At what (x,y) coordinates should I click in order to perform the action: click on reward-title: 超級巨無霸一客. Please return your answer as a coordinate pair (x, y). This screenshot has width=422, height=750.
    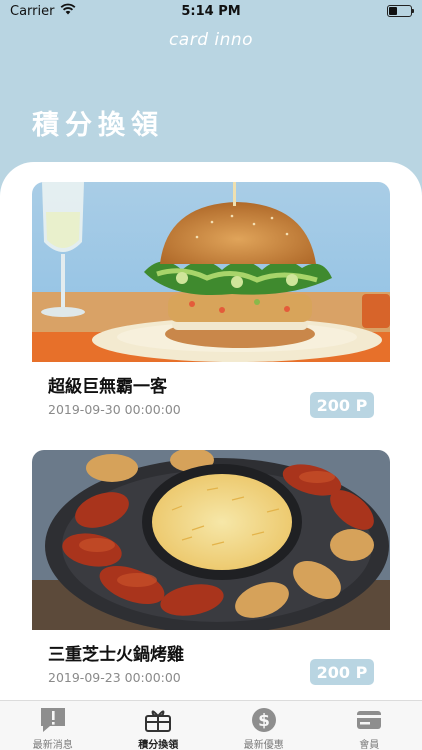
    Looking at the image, I should click on (107, 387).